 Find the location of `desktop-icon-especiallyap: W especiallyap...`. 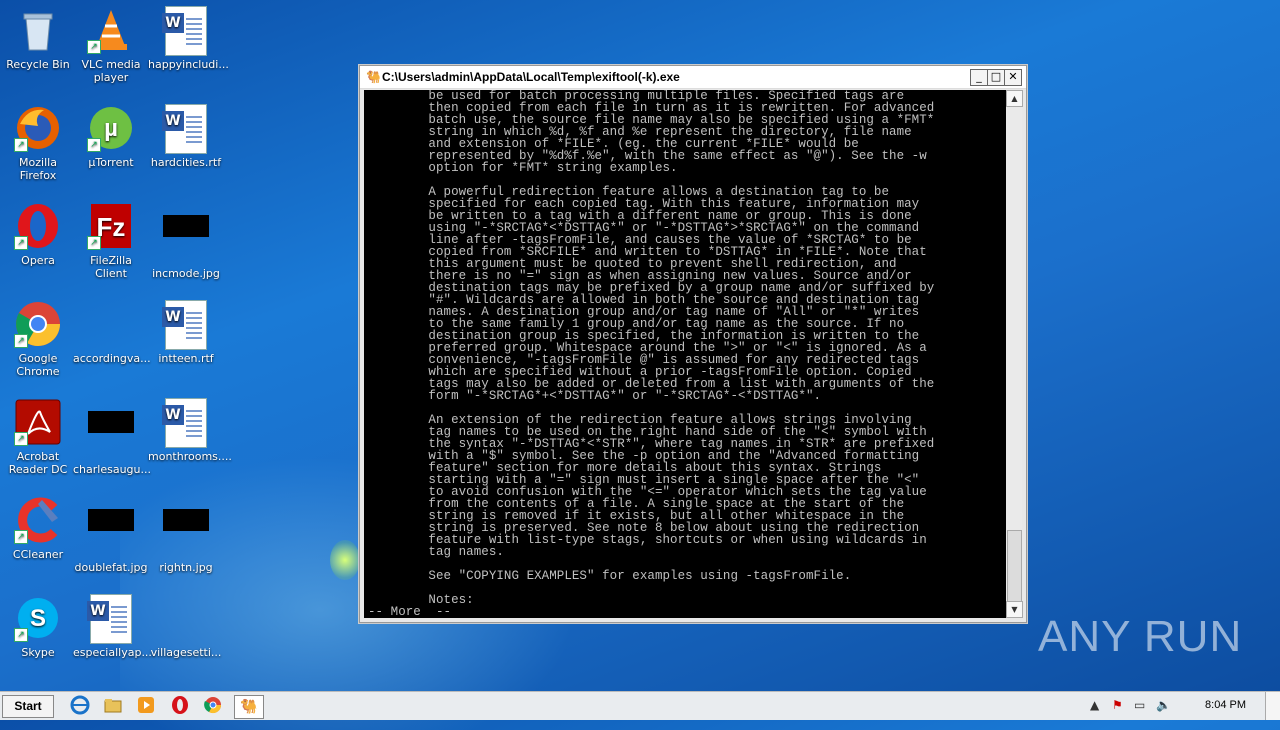

desktop-icon-especiallyap: W especiallyap... is located at coordinates (112, 626).